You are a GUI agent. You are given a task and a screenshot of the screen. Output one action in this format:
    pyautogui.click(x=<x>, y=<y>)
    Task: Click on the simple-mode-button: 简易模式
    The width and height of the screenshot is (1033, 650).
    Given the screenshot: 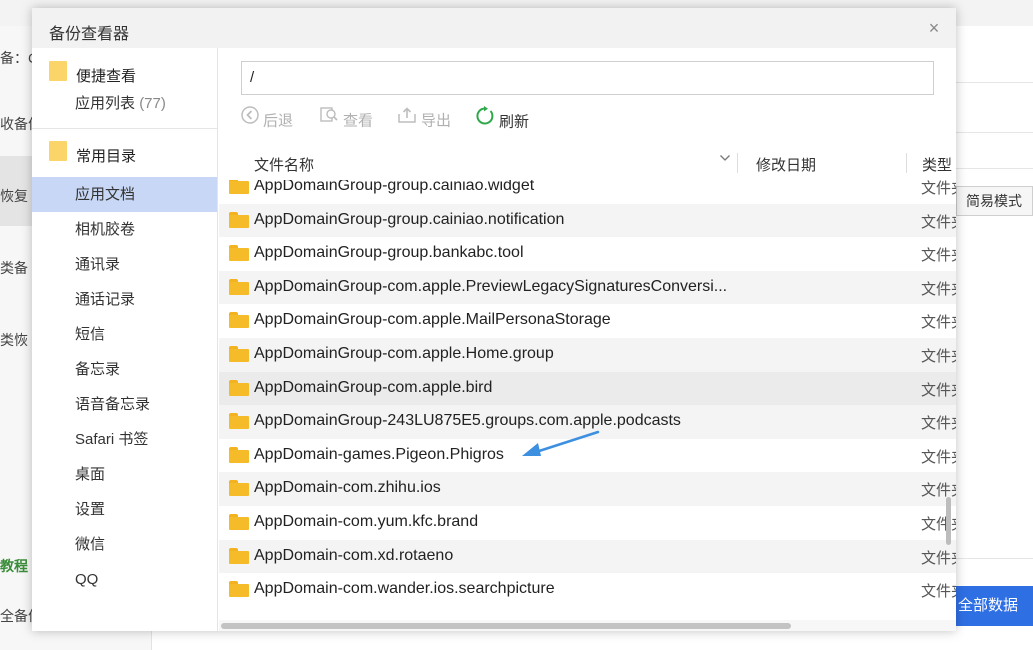 What is the action you would take?
    pyautogui.click(x=994, y=201)
    